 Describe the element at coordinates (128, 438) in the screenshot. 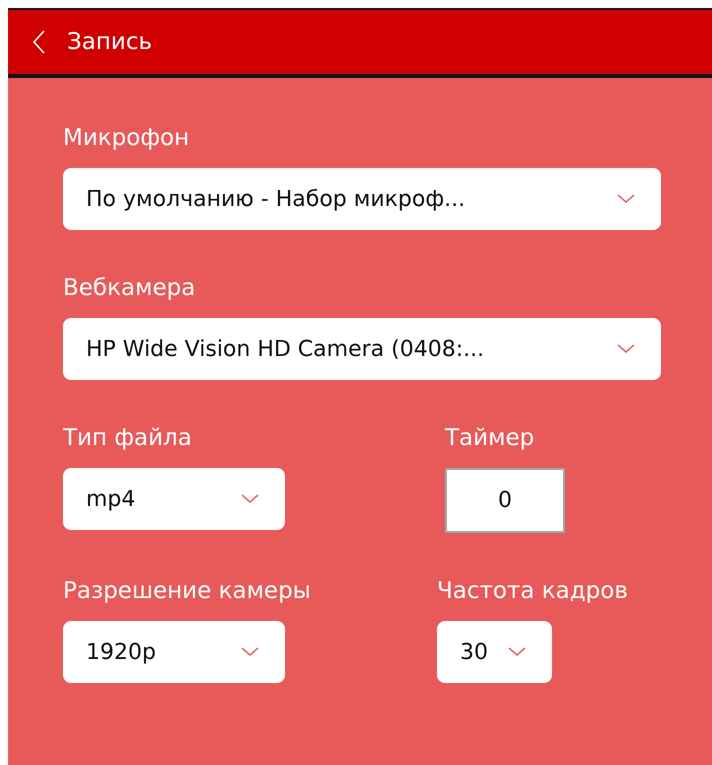

I see `field-label: Тип файла` at that location.